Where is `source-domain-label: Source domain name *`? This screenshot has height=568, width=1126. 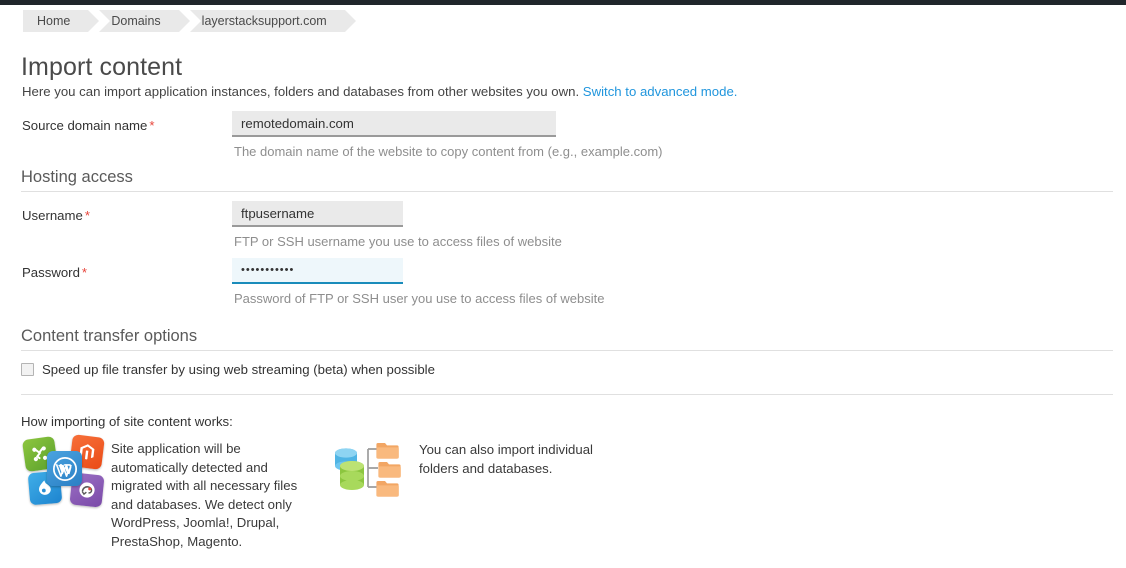
source-domain-label: Source domain name * is located at coordinates (88, 125).